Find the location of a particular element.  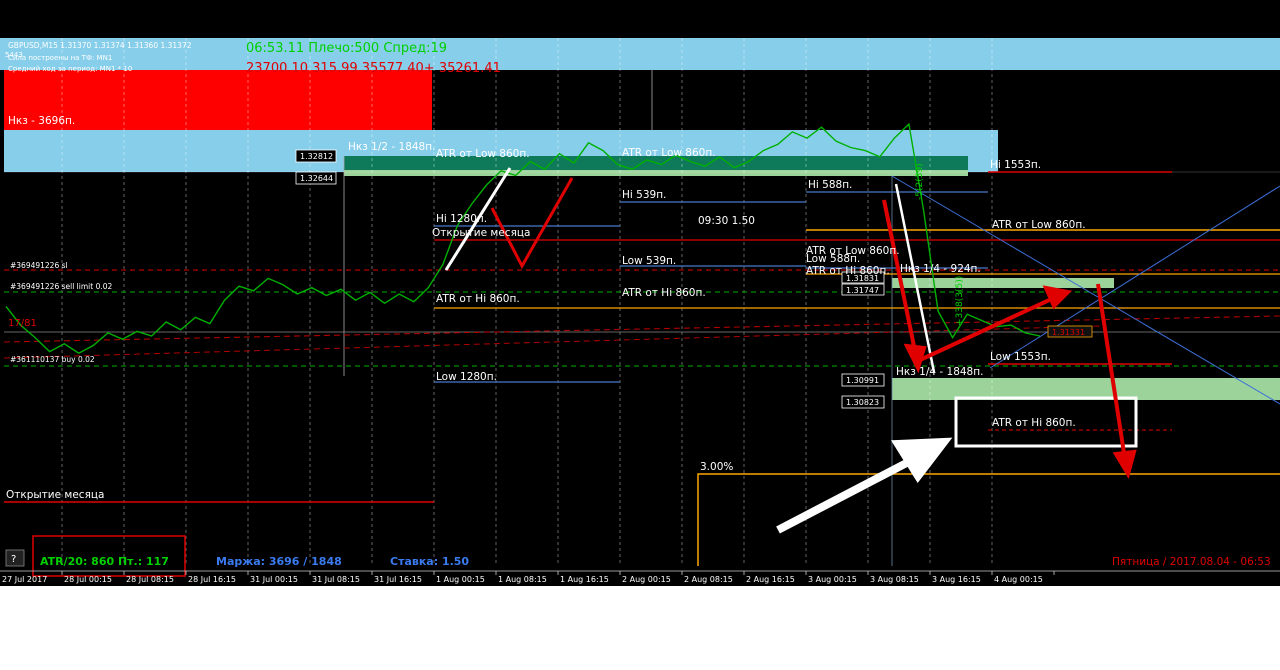

x-tick-label: 2 Aug 00:15 is located at coordinates (646, 579).